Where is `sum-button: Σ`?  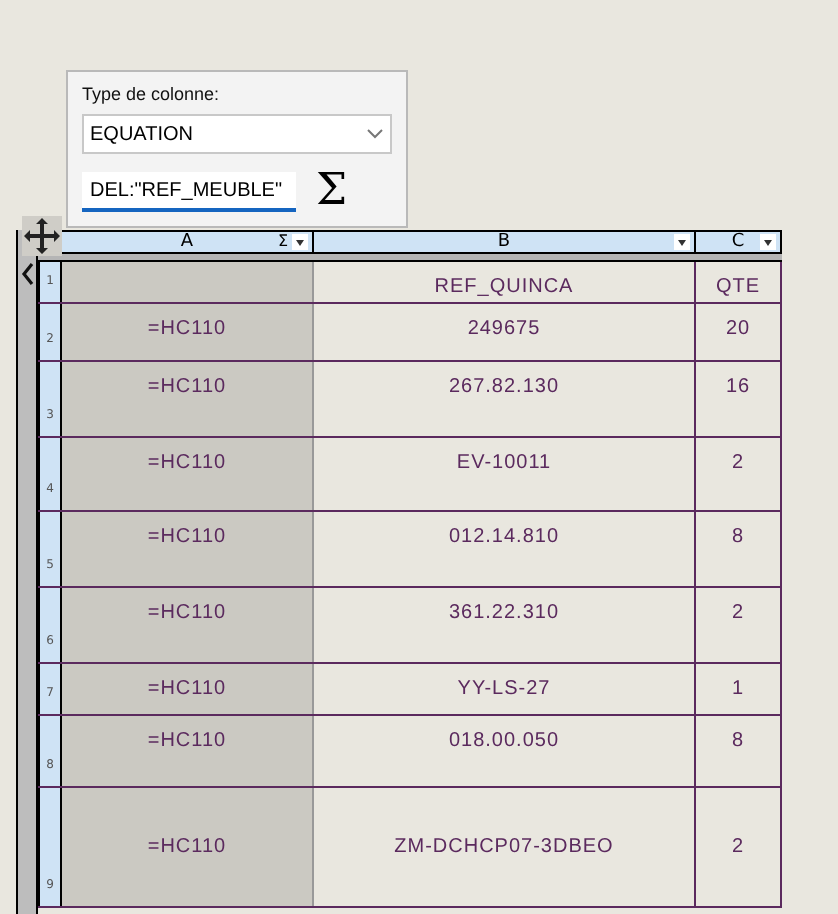
sum-button: Σ is located at coordinates (332, 192).